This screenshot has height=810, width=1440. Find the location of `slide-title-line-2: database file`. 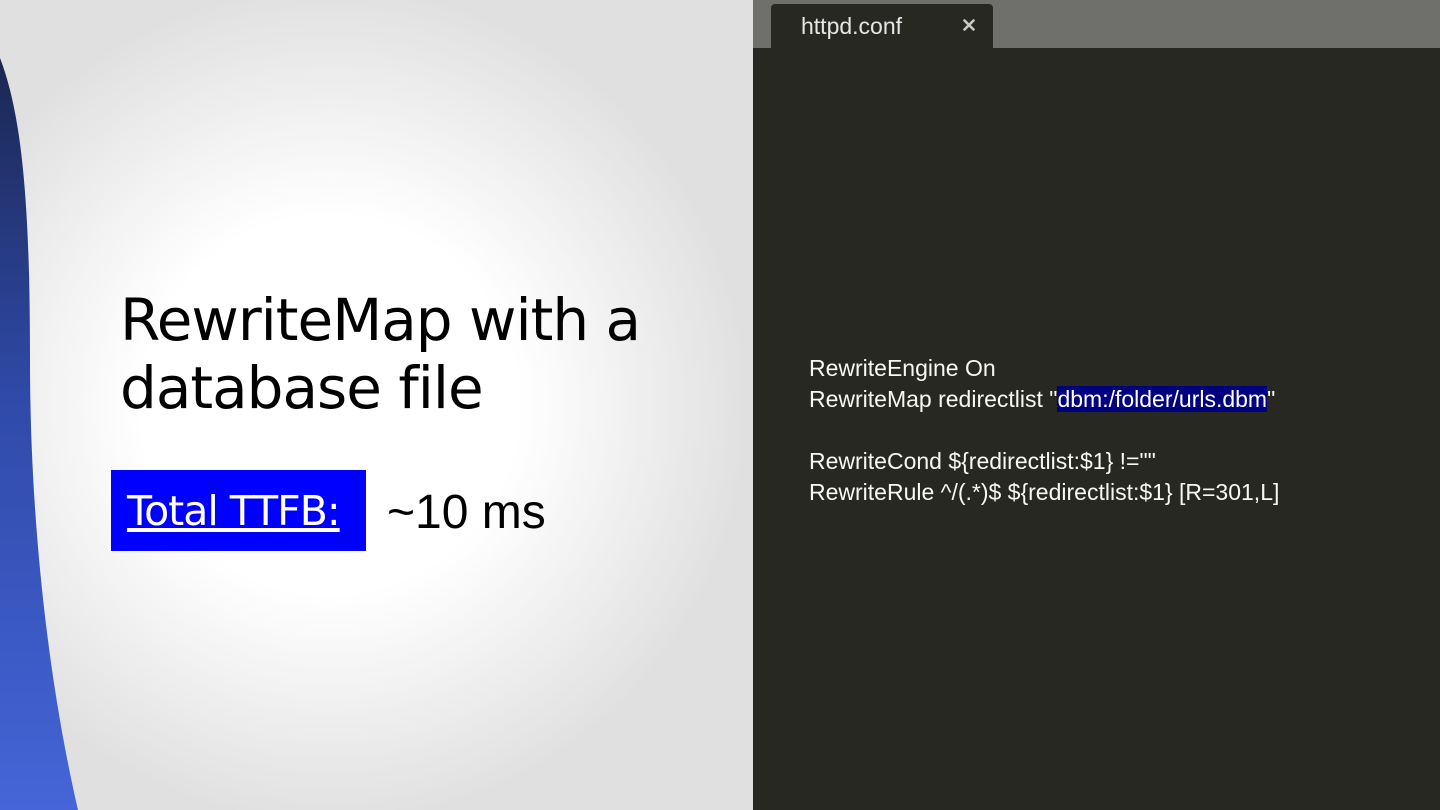

slide-title-line-2: database file is located at coordinates (302, 388).